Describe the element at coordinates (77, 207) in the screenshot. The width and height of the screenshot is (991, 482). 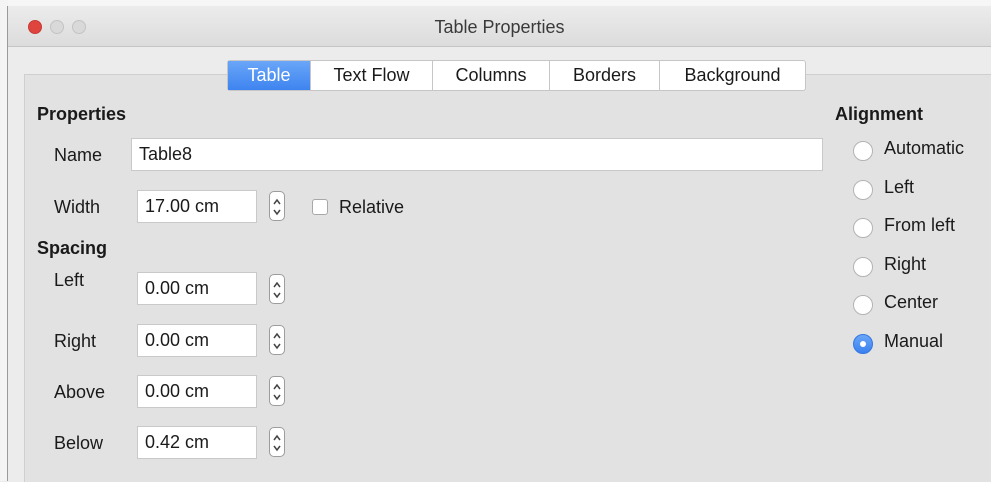
I see `width-label: Width` at that location.